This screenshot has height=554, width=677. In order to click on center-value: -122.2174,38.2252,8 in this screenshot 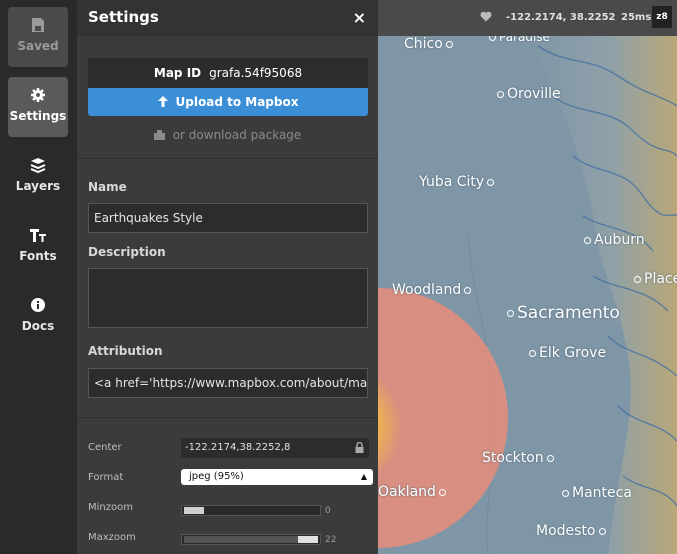, I will do `click(238, 447)`.